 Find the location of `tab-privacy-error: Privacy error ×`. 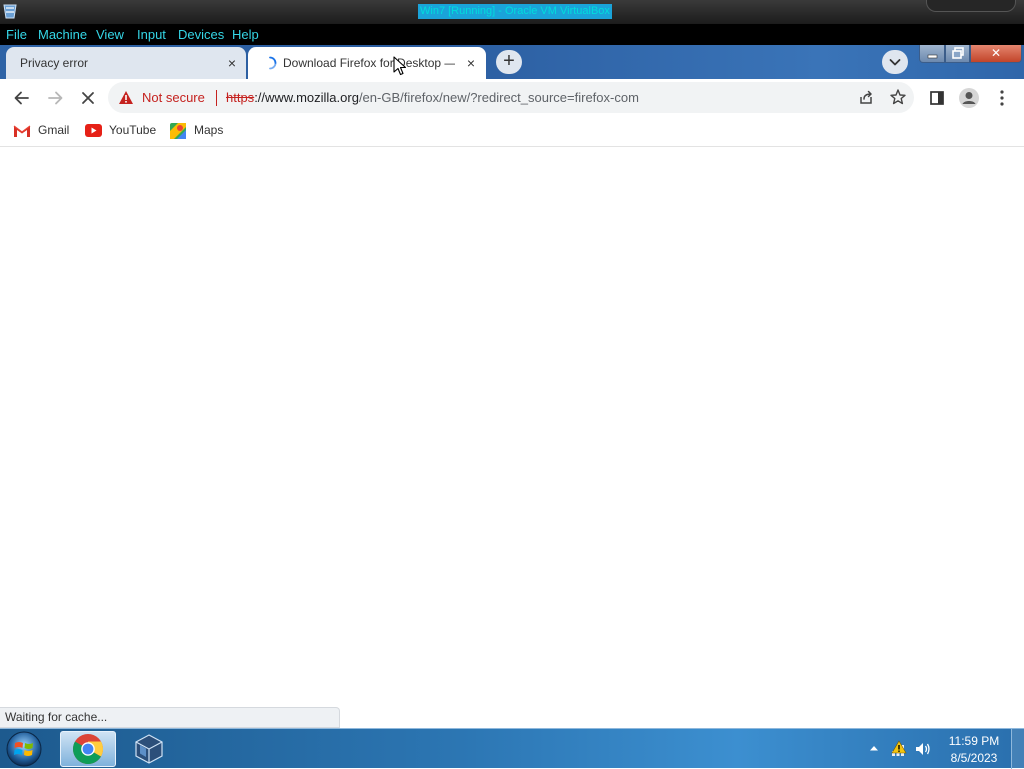

tab-privacy-error: Privacy error × is located at coordinates (126, 63).